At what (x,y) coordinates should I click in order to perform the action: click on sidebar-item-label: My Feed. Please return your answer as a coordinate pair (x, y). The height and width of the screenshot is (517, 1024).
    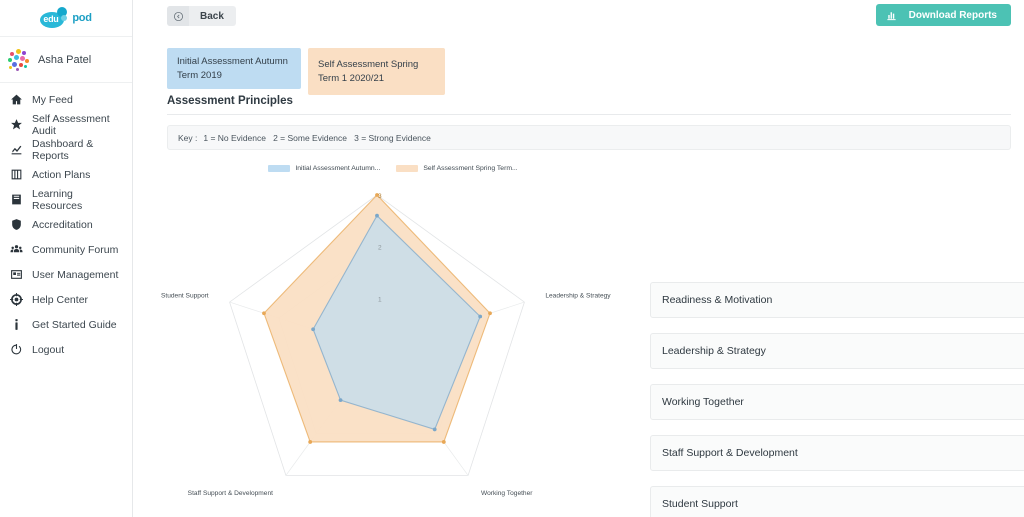
    Looking at the image, I should click on (52, 99).